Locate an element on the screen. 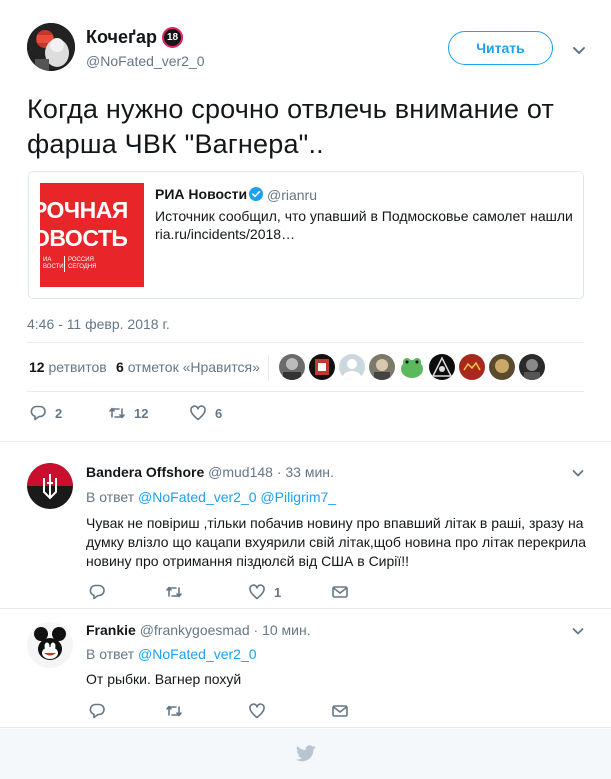 The width and height of the screenshot is (611, 779). card-source-handle: @rianru is located at coordinates (292, 195).